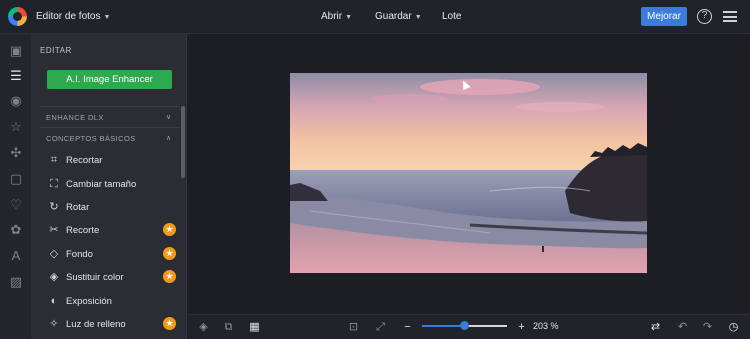 This screenshot has width=750, height=339. What do you see at coordinates (16, 205) in the screenshot?
I see `heart-icon: ♡` at bounding box center [16, 205].